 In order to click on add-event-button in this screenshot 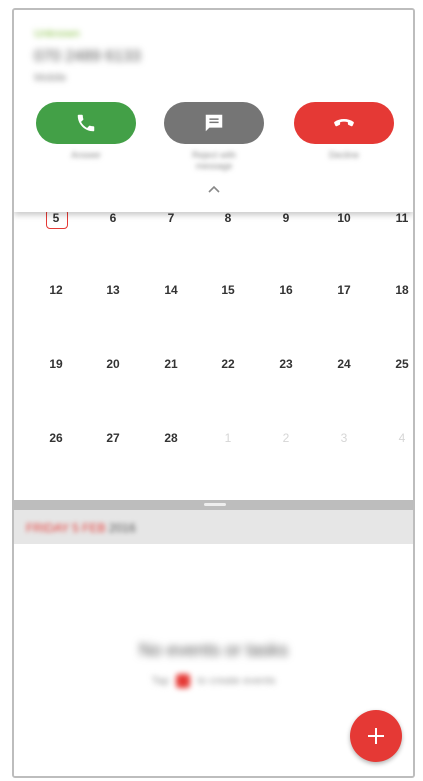, I will do `click(376, 736)`.